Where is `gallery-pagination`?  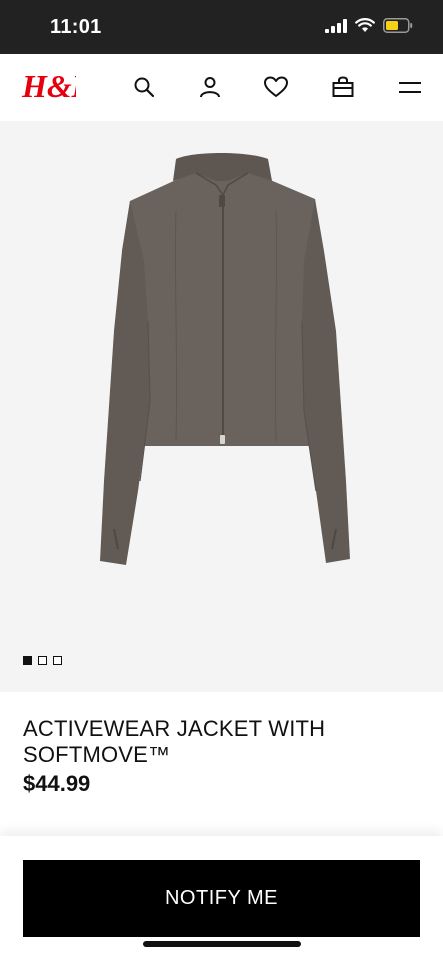
gallery-pagination is located at coordinates (42, 660).